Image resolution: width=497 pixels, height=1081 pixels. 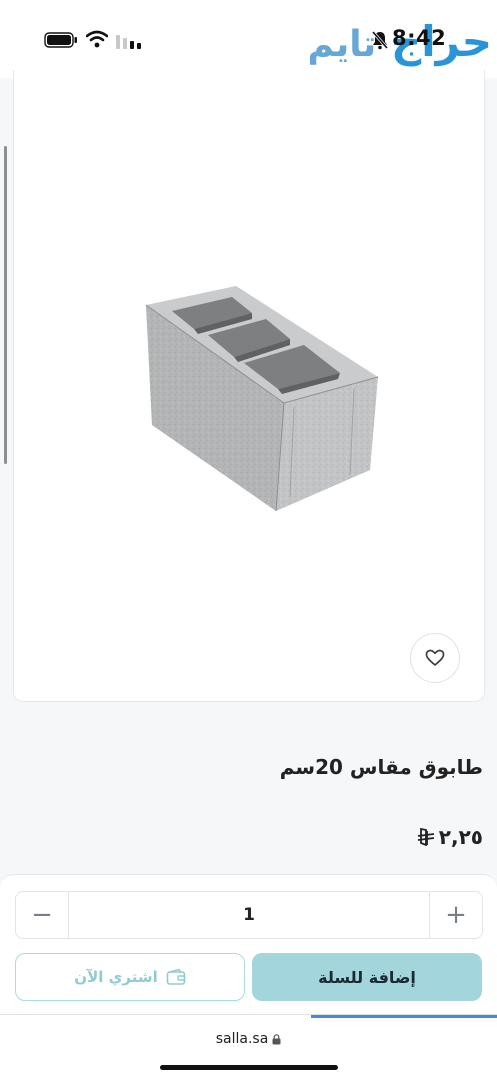 What do you see at coordinates (249, 1067) in the screenshot?
I see `home-indicator` at bounding box center [249, 1067].